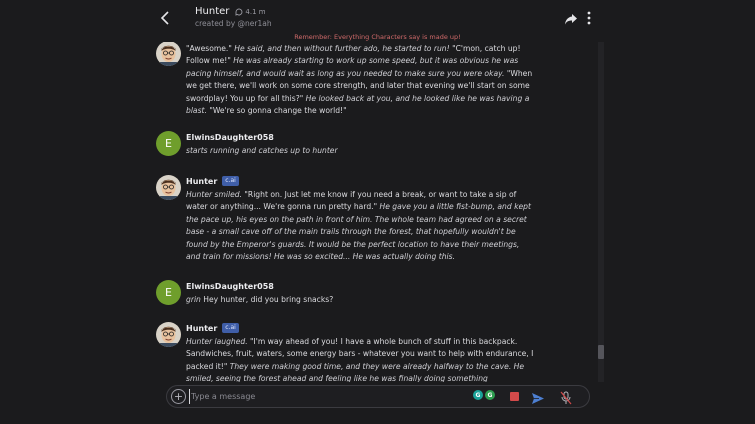 This screenshot has height=424, width=755. What do you see at coordinates (601, 212) in the screenshot?
I see `message-scrollbar` at bounding box center [601, 212].